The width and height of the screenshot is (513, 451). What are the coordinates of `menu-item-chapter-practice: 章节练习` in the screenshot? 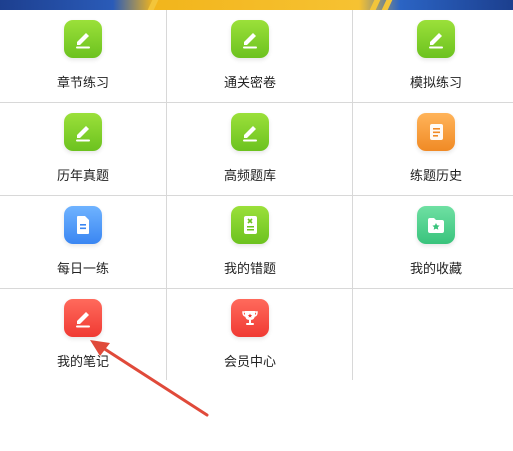 It's located at (83, 56).